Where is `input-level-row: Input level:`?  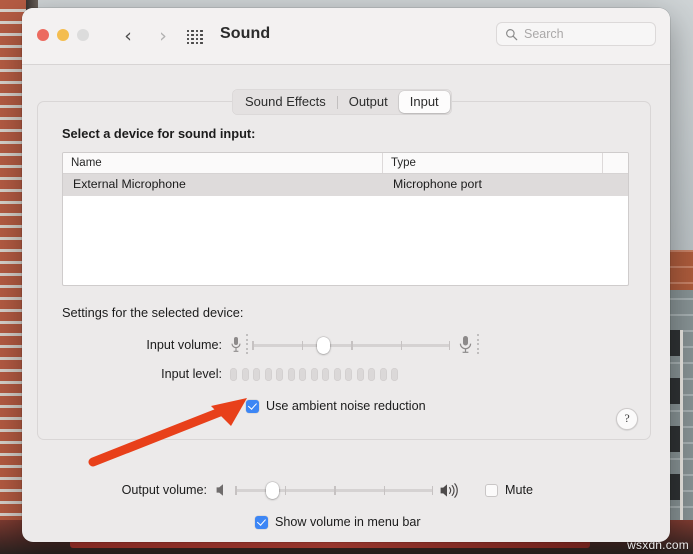 input-level-row: Input level: is located at coordinates (347, 374).